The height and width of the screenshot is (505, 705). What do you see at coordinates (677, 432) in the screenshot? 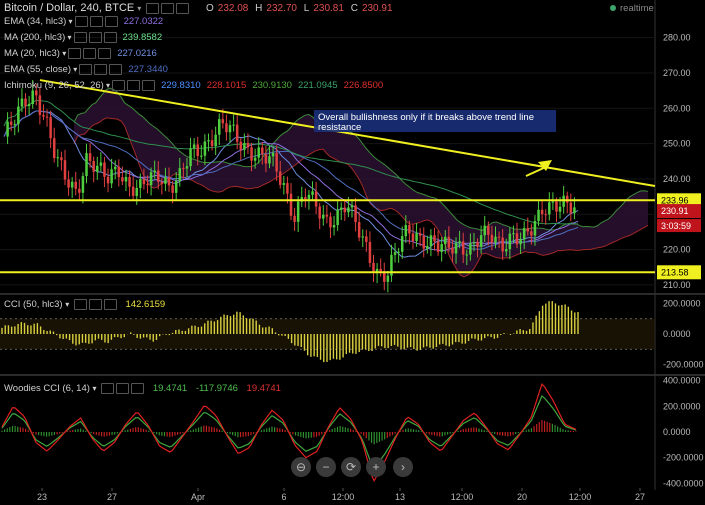
I see `woodies-tick-label: 0.0000` at bounding box center [677, 432].